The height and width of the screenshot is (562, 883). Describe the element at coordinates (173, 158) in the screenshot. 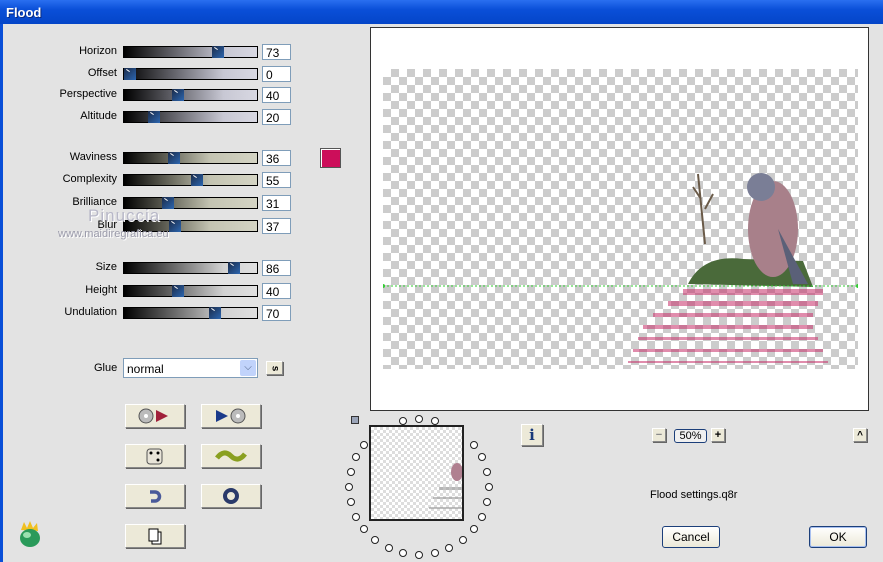

I see `waviness-slider-thumb` at that location.